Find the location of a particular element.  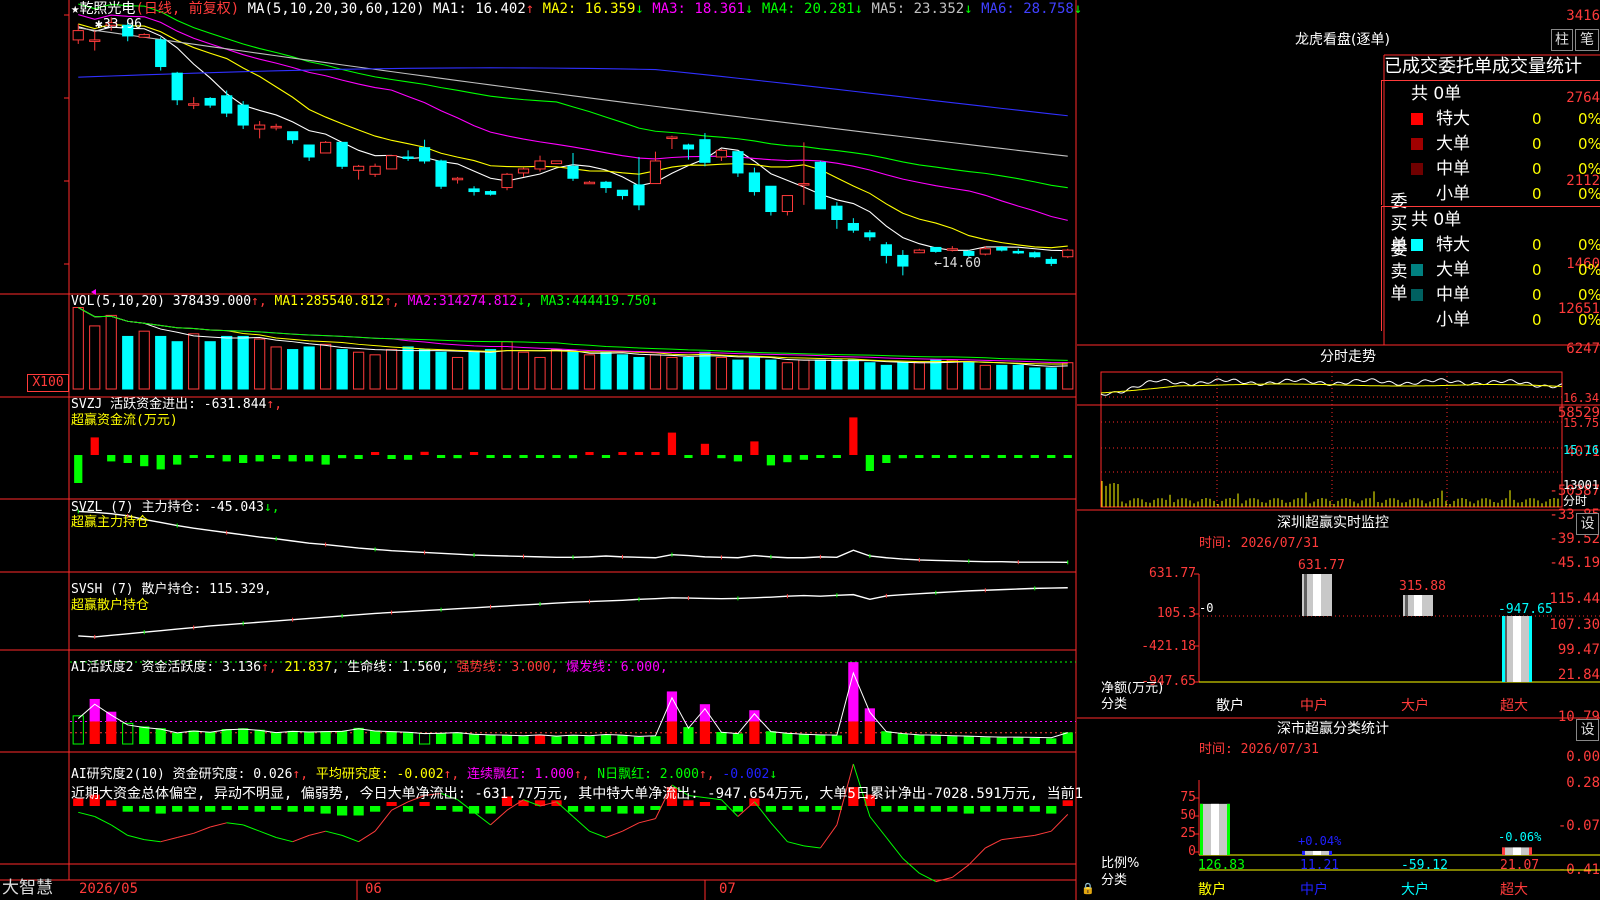

ma-value-1: 16.359 is located at coordinates (606, 9).